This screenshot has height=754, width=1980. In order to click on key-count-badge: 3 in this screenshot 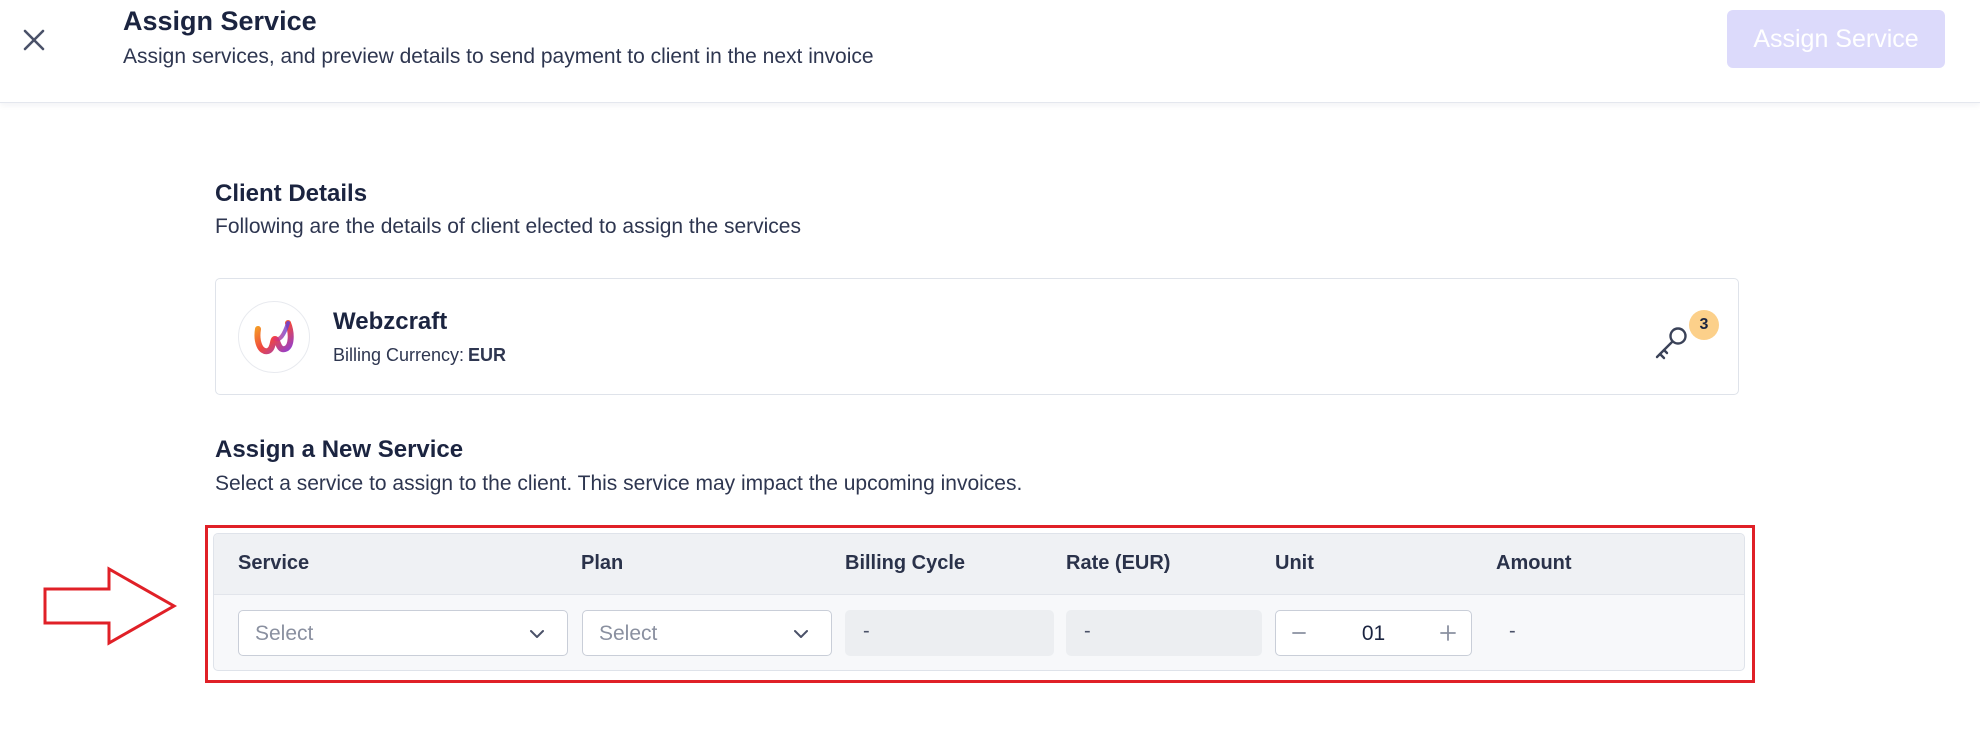, I will do `click(1704, 325)`.